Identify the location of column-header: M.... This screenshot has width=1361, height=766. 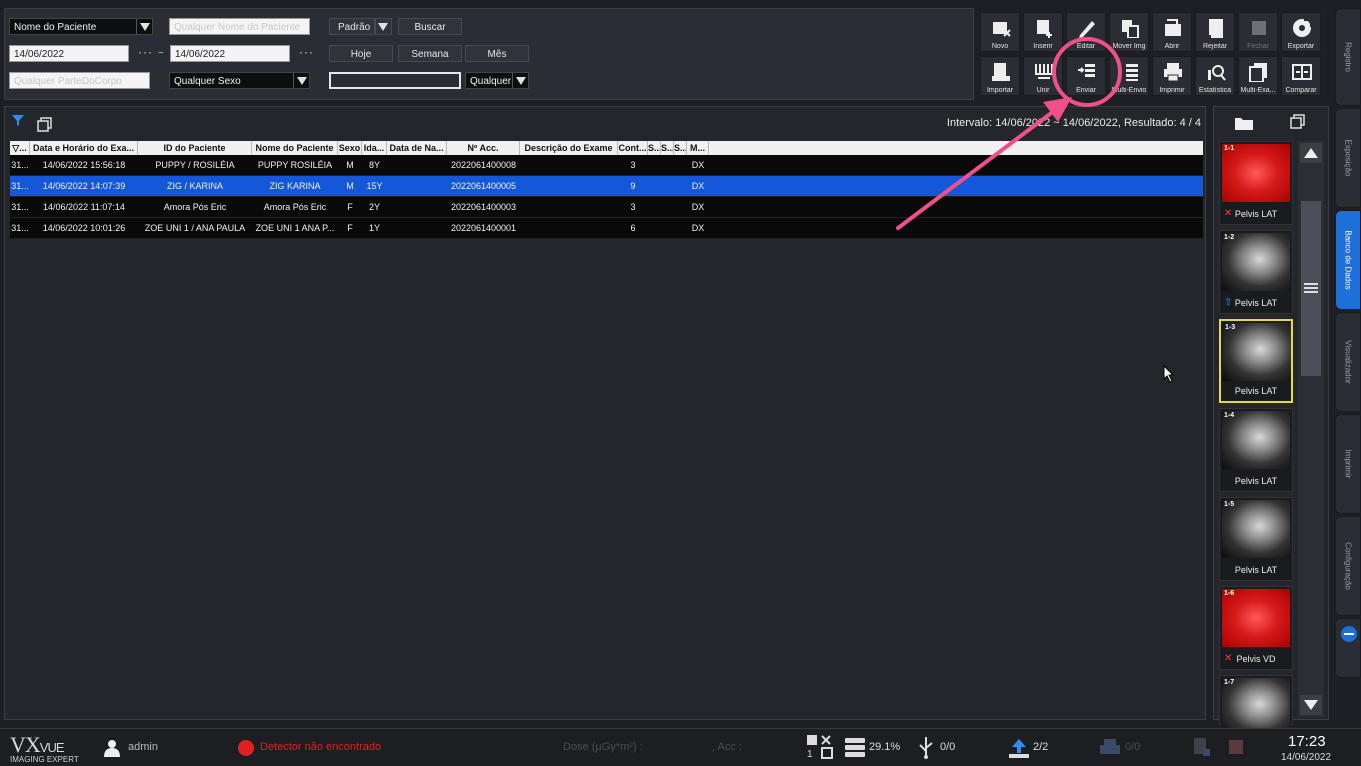
(698, 148).